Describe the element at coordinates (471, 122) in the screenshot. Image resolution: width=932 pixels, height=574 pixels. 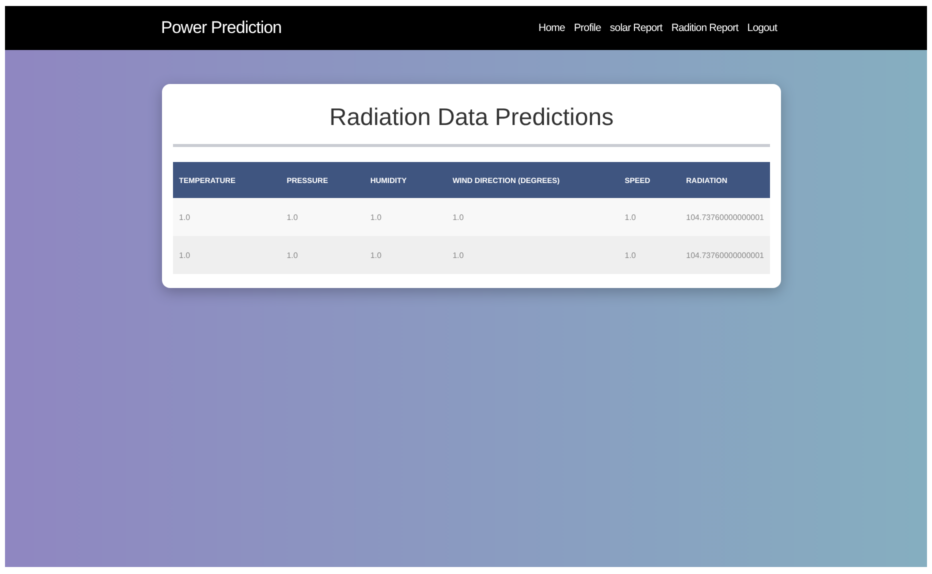
I see `card-title: Radiation Data Predictions` at that location.